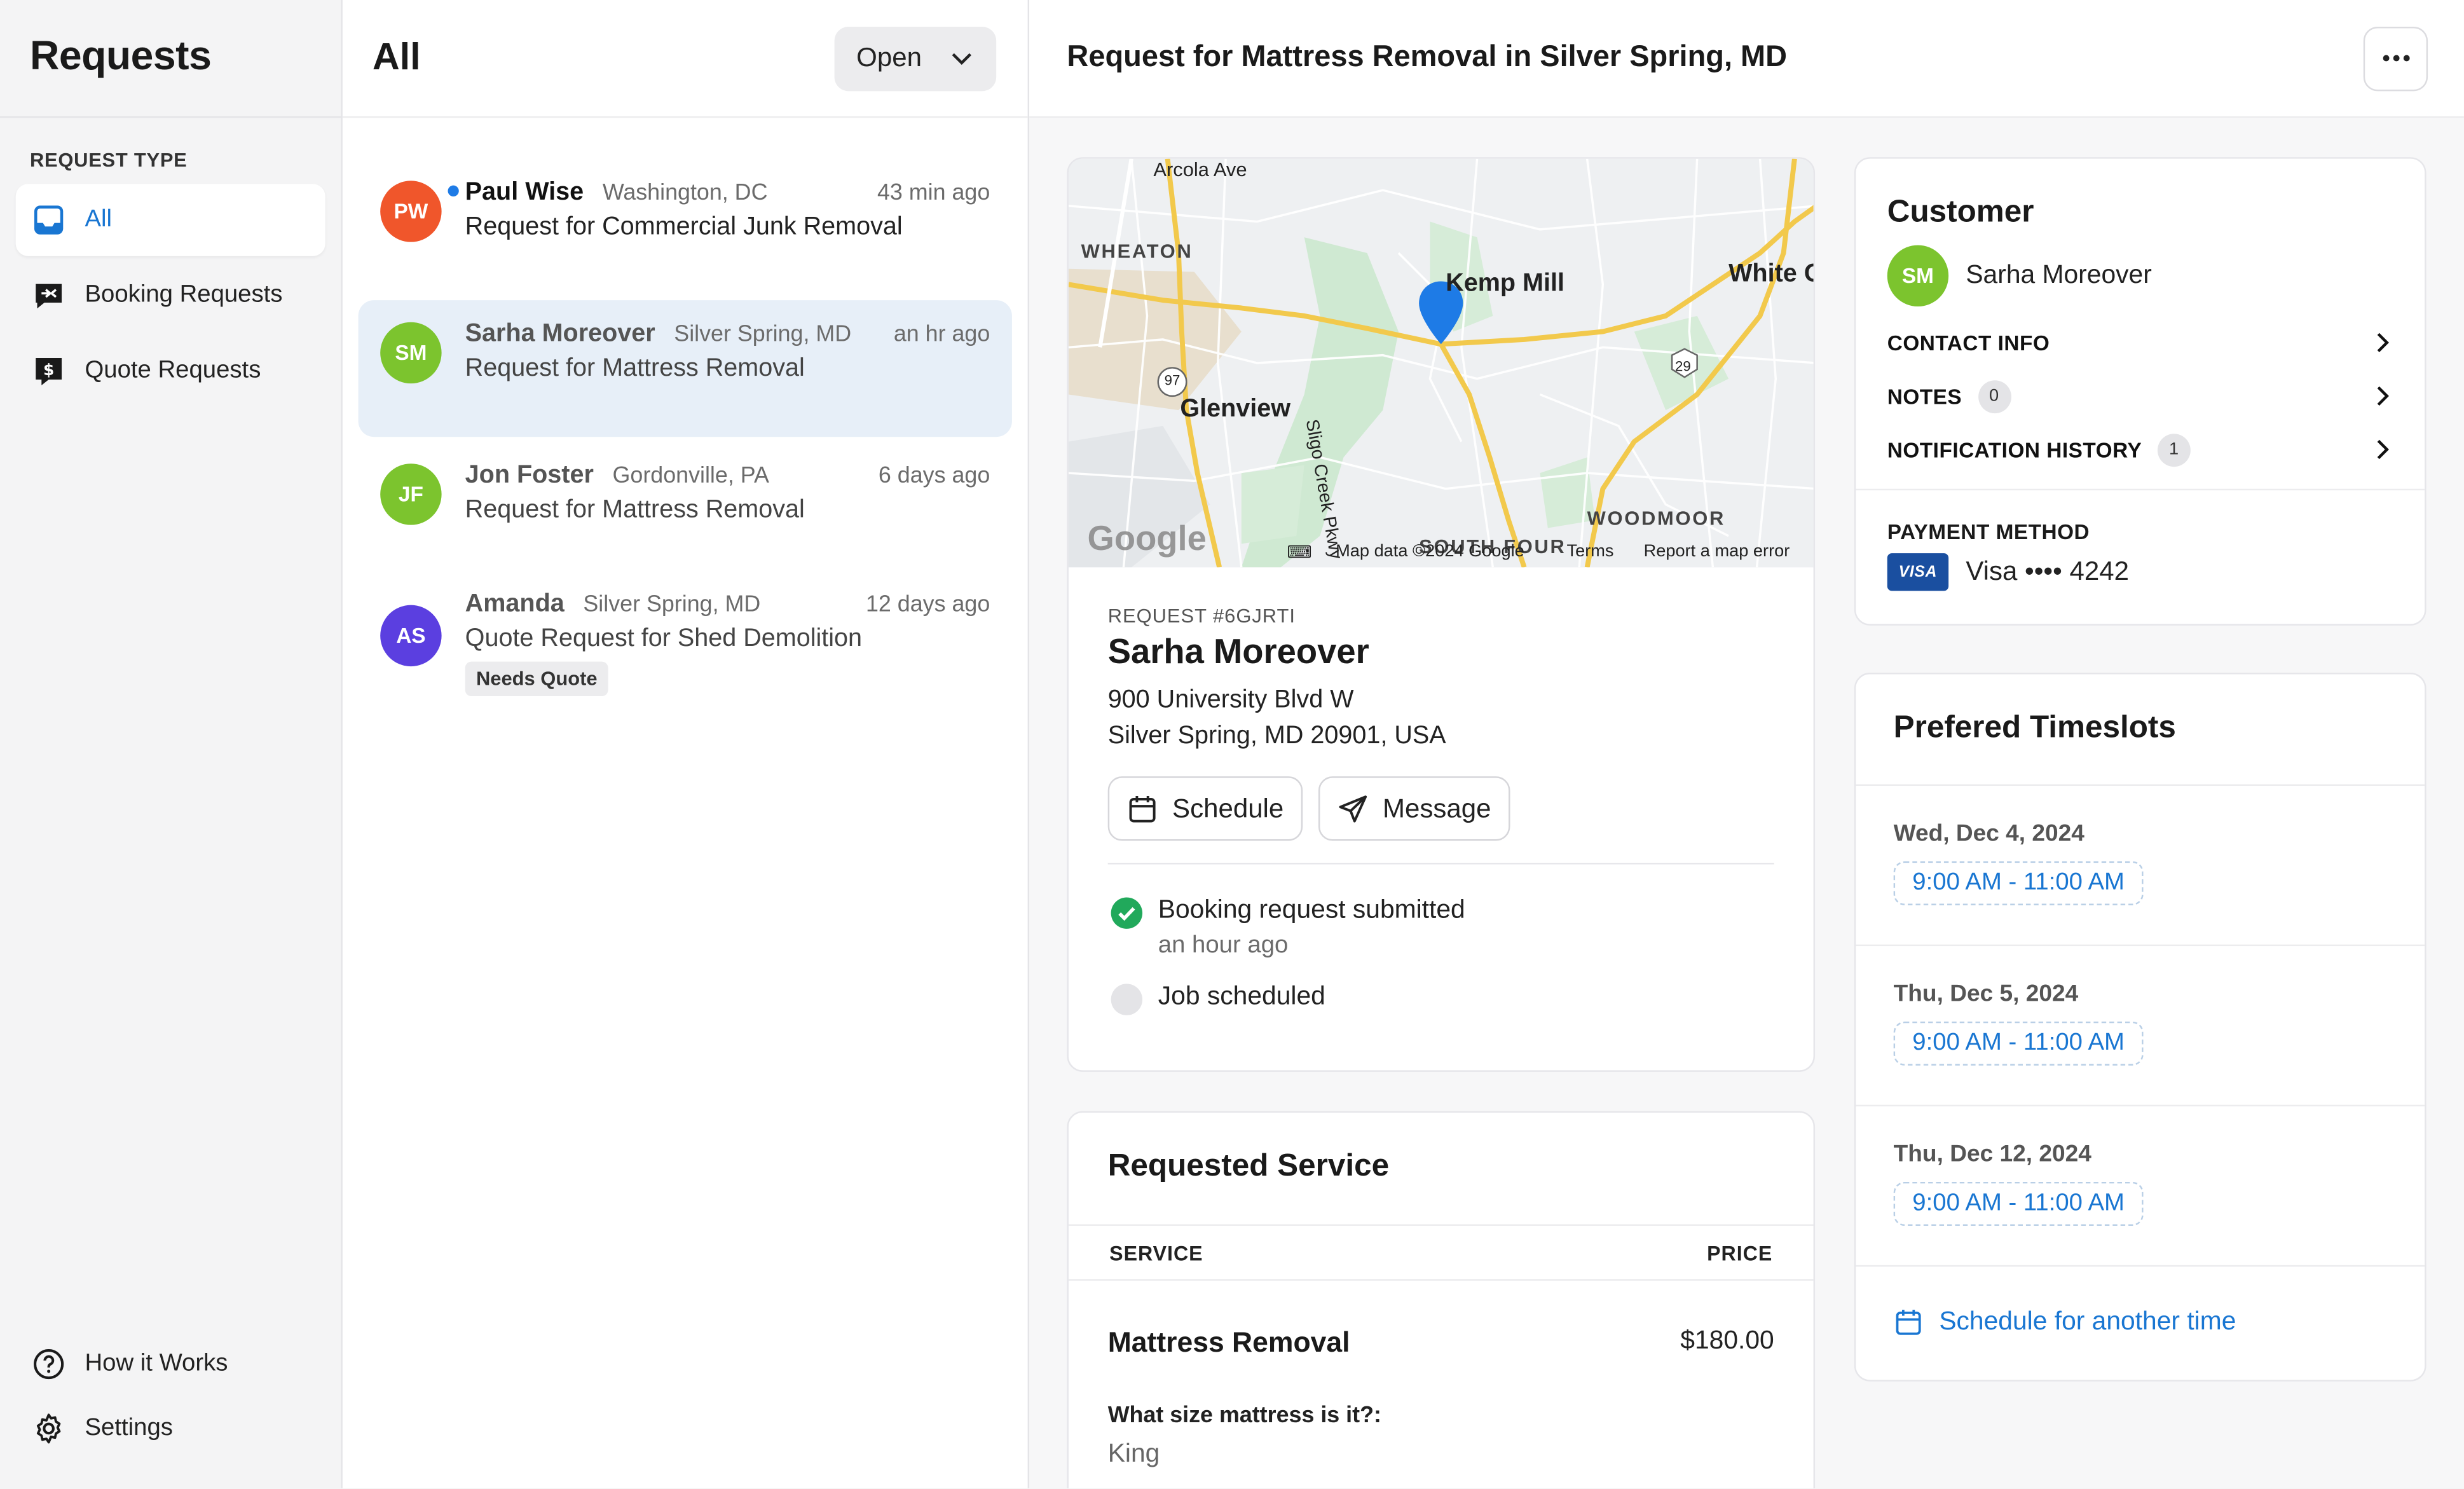 The height and width of the screenshot is (1489, 2464). Describe the element at coordinates (2140, 449) in the screenshot. I see `notification-history-row: NOTIFICATION HISTORY 1` at that location.